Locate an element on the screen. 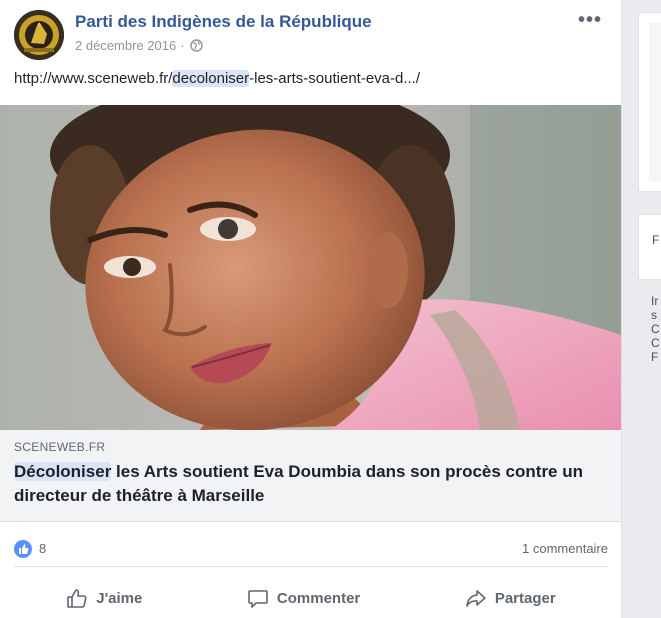 This screenshot has height=618, width=661. sidebar-line: s is located at coordinates (654, 315).